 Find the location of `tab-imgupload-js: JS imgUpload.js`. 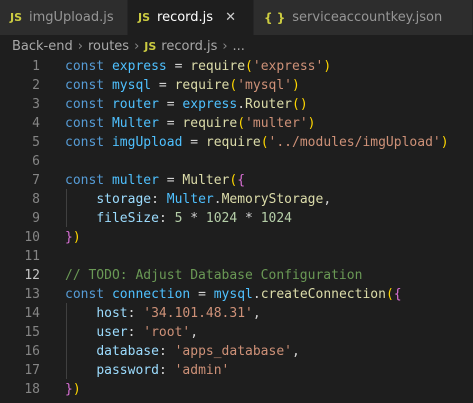

tab-imgupload-js: JS imgUpload.js is located at coordinates (64, 17).